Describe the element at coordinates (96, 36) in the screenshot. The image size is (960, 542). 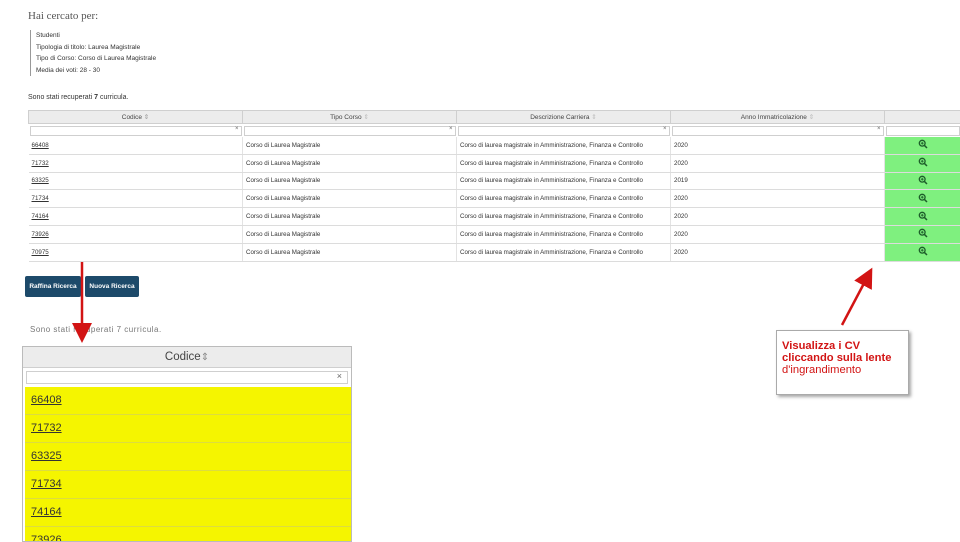
I see `criteria-line: Studenti` at that location.